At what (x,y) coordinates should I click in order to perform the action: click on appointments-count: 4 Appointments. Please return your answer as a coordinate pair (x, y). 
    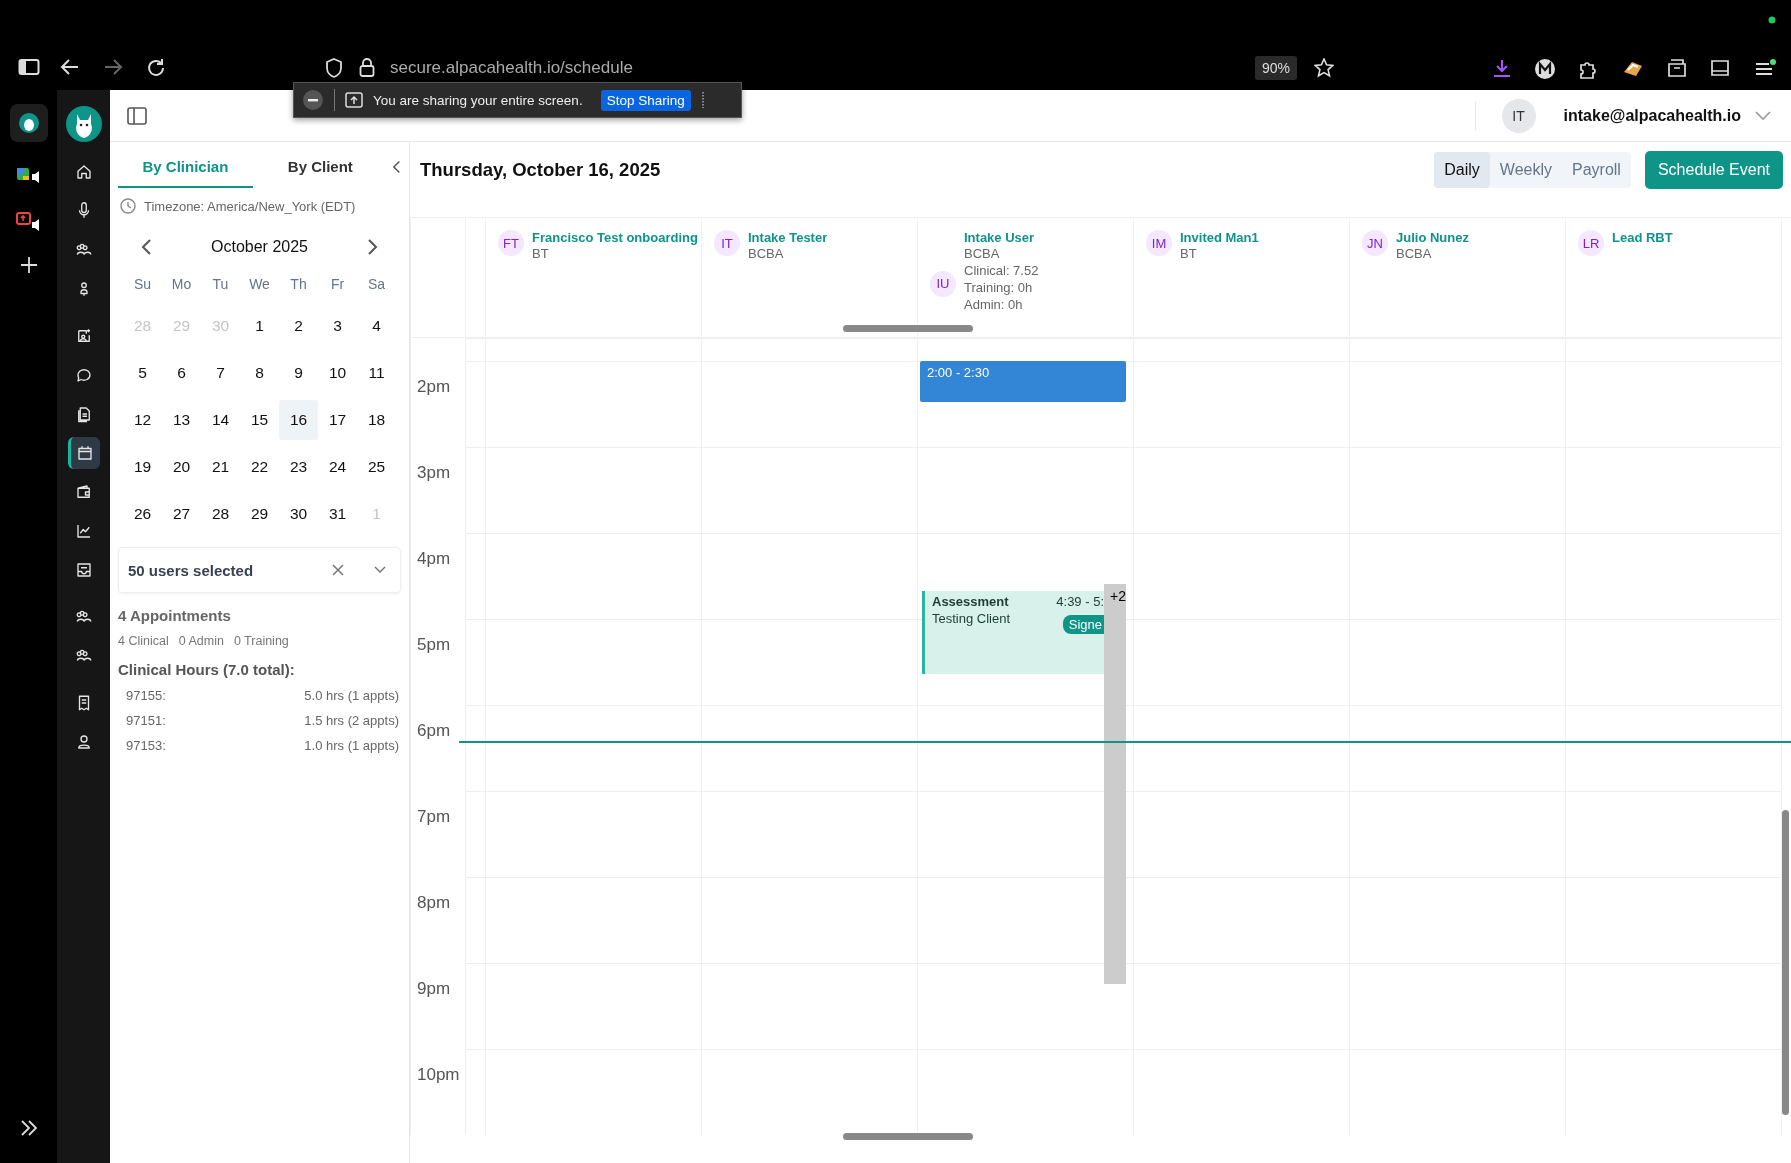
    Looking at the image, I should click on (175, 615).